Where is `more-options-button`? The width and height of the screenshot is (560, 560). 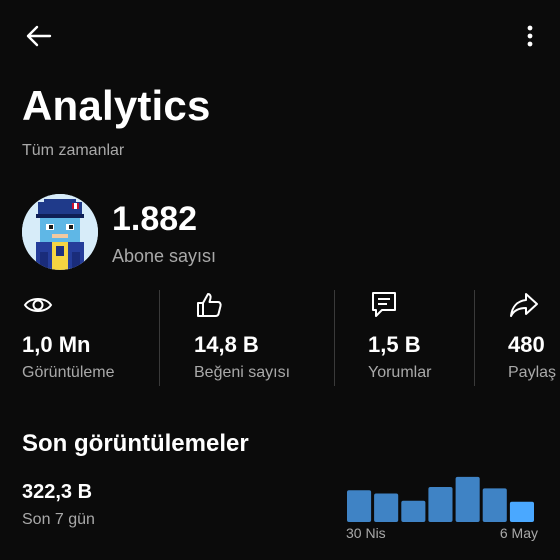 more-options-button is located at coordinates (530, 36).